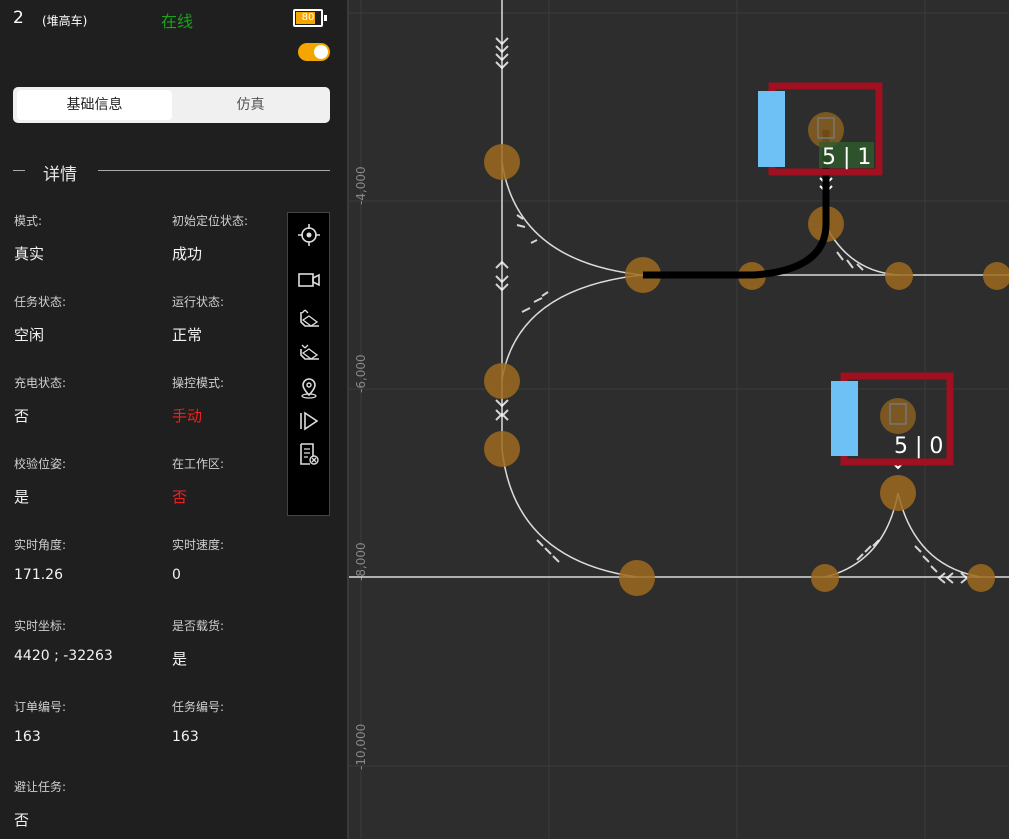 This screenshot has height=839, width=1009. Describe the element at coordinates (309, 280) in the screenshot. I see `camera-icon` at that location.